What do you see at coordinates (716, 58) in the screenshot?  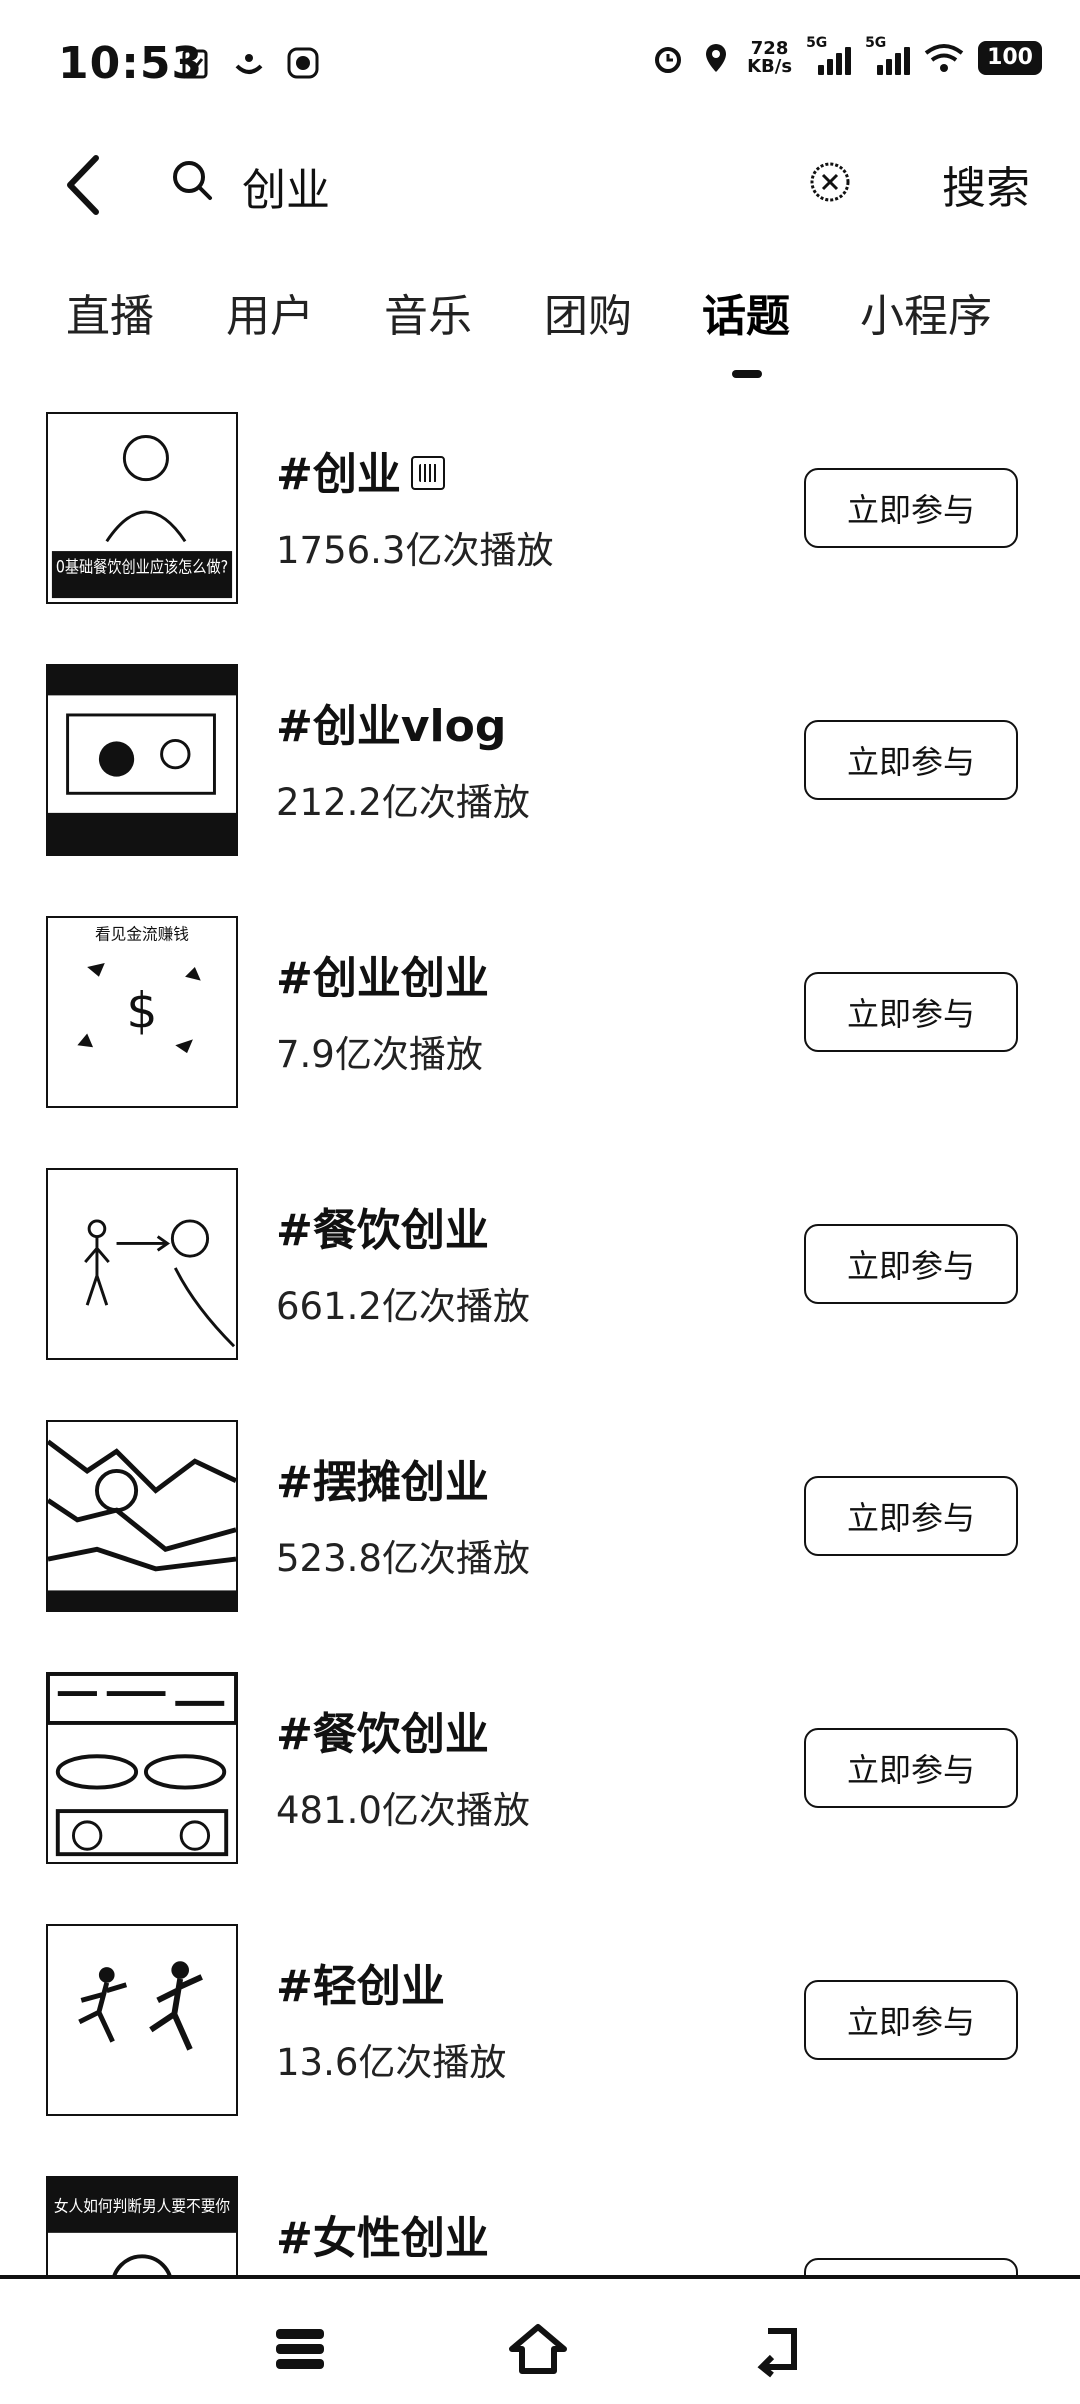 I see `location-icon` at bounding box center [716, 58].